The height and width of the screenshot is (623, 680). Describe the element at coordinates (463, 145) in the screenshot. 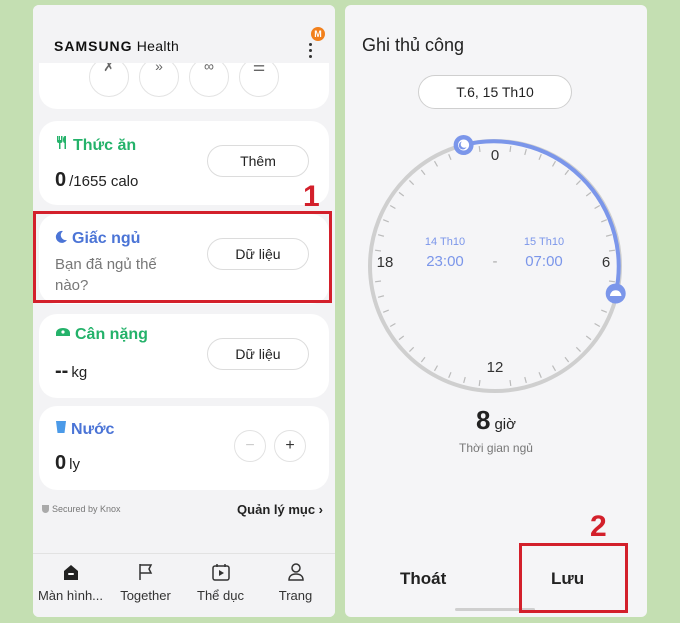

I see `bedtime-handle` at that location.